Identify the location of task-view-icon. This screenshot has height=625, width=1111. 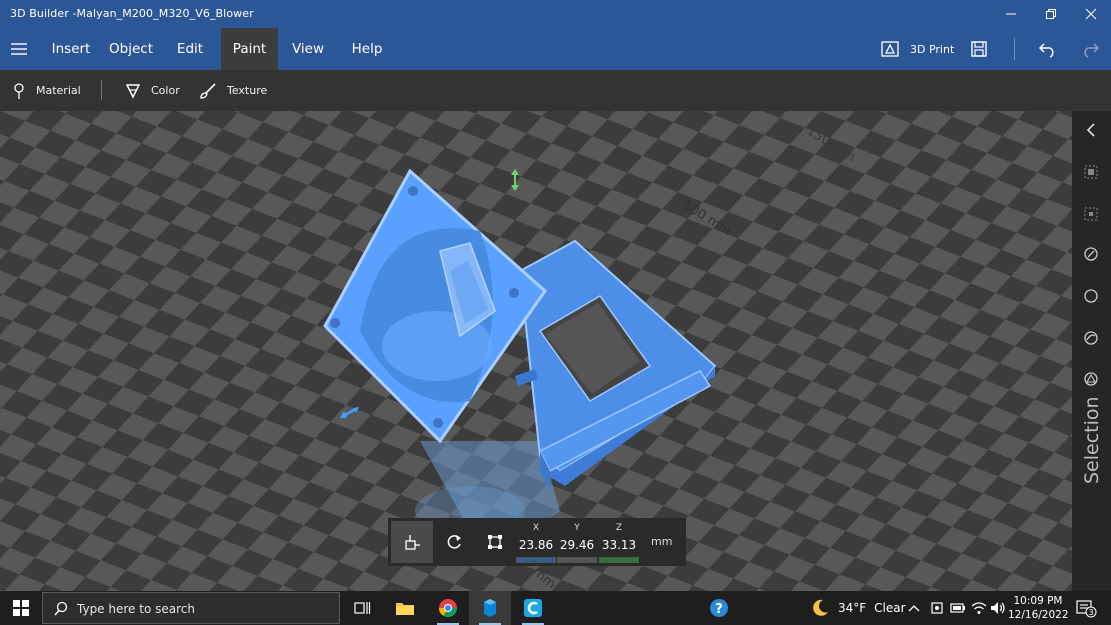
(362, 608).